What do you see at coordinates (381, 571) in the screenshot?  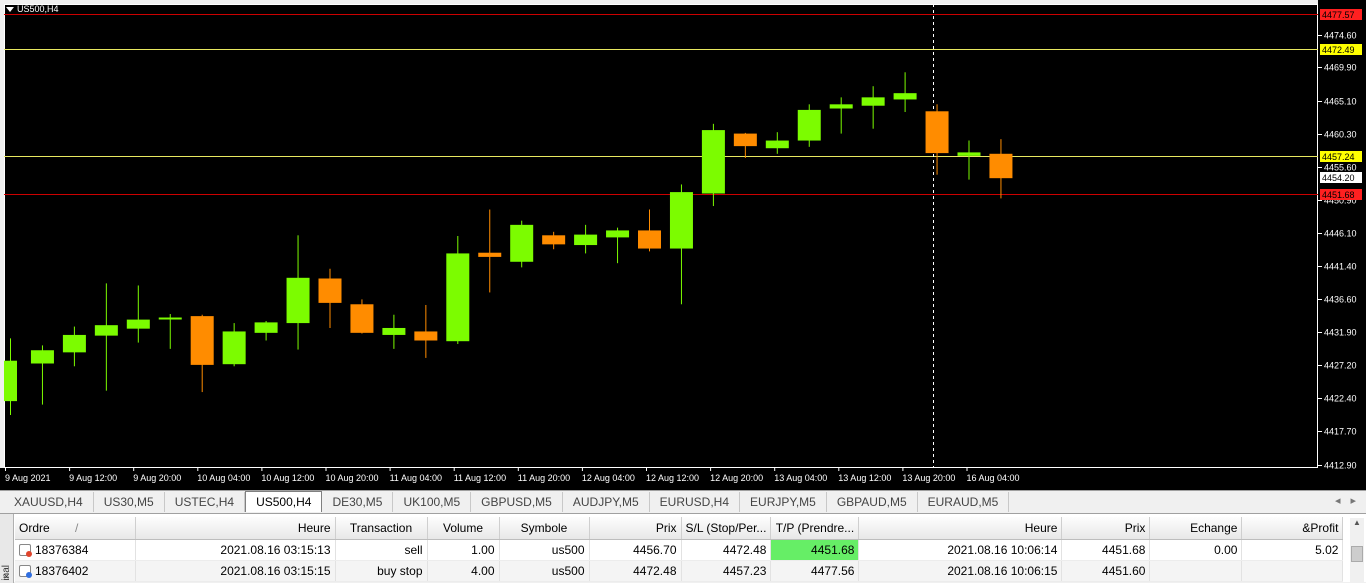 I see `transaction-cell: buy stop` at bounding box center [381, 571].